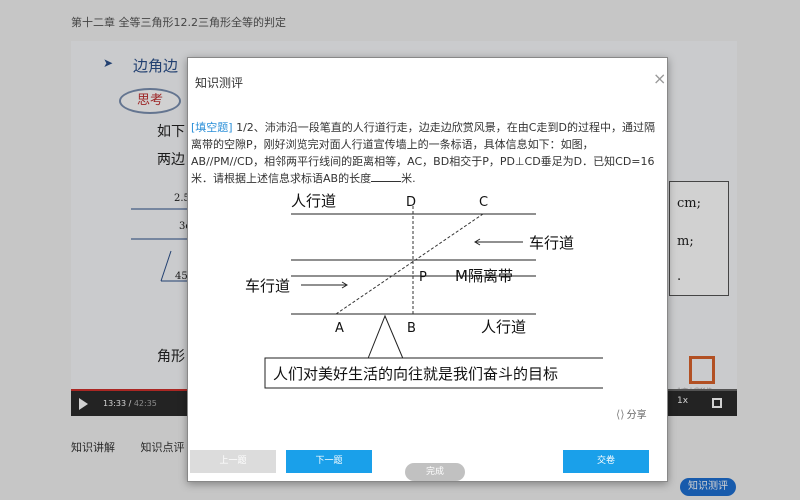 The height and width of the screenshot is (500, 800). Describe the element at coordinates (620, 414) in the screenshot. I see `share-icon: ⟨⟩` at that location.